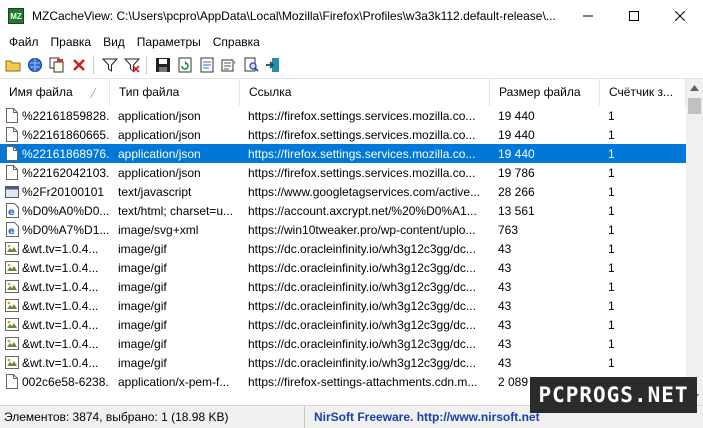 The image size is (703, 428). I want to click on filter-clear-icon, so click(132, 65).